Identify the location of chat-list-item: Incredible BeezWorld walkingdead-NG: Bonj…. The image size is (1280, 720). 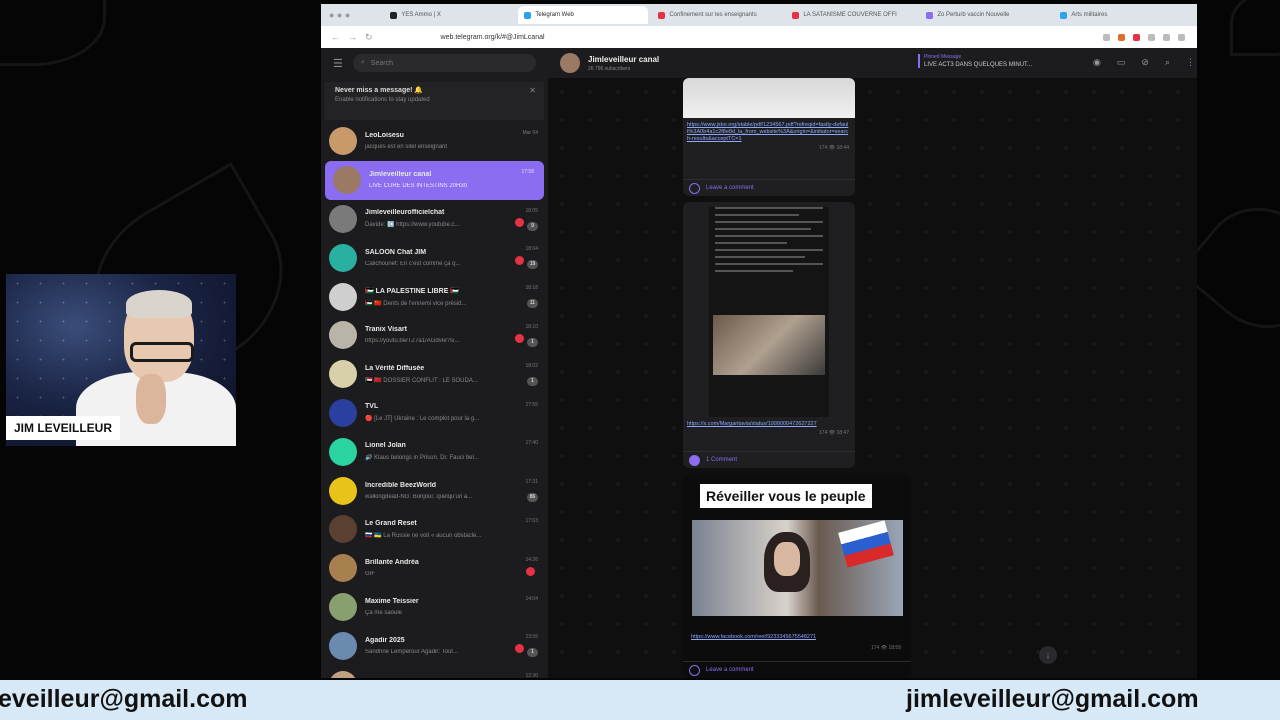
(434, 490).